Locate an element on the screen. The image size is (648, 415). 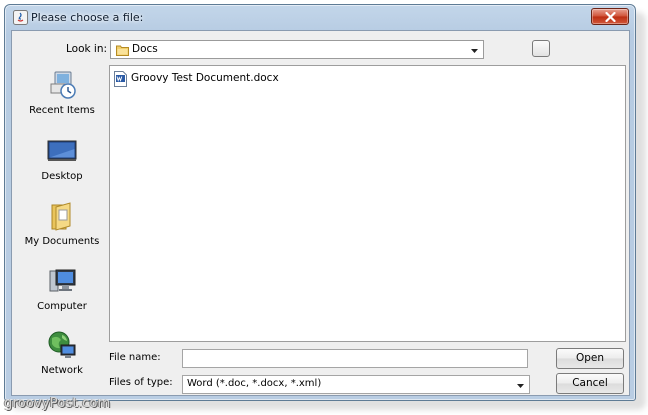
place-label: My Documents is located at coordinates (62, 241).